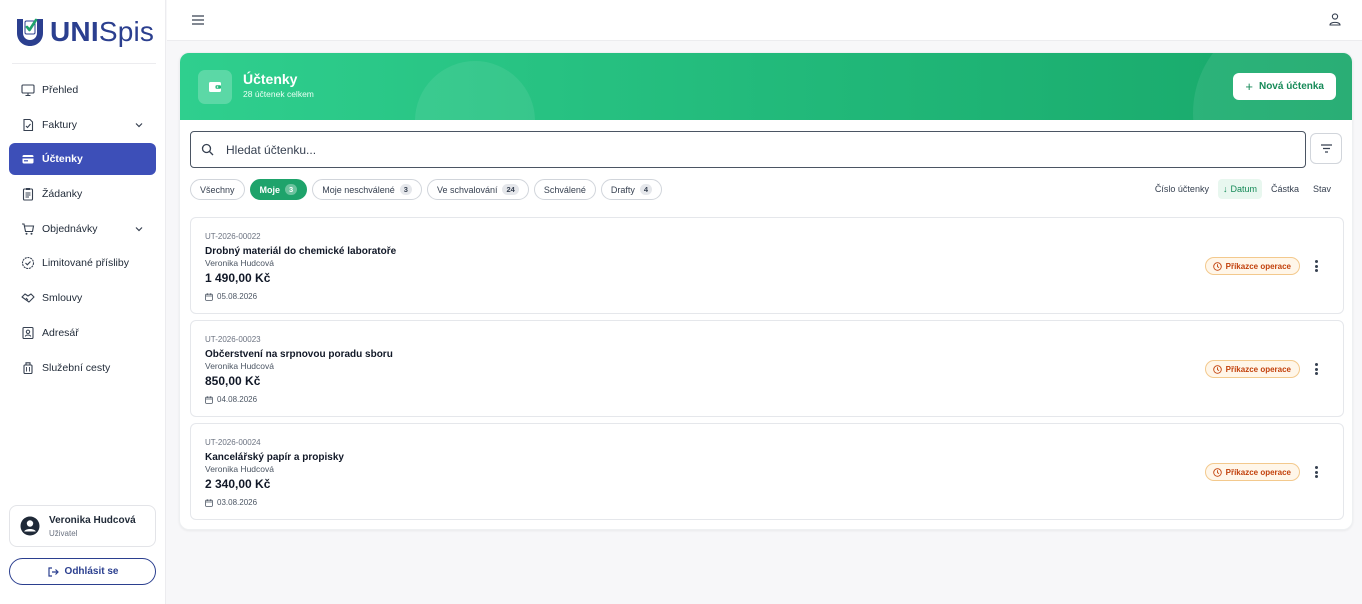 This screenshot has height=604, width=1362. What do you see at coordinates (28, 159) in the screenshot?
I see `receipt-icon` at bounding box center [28, 159].